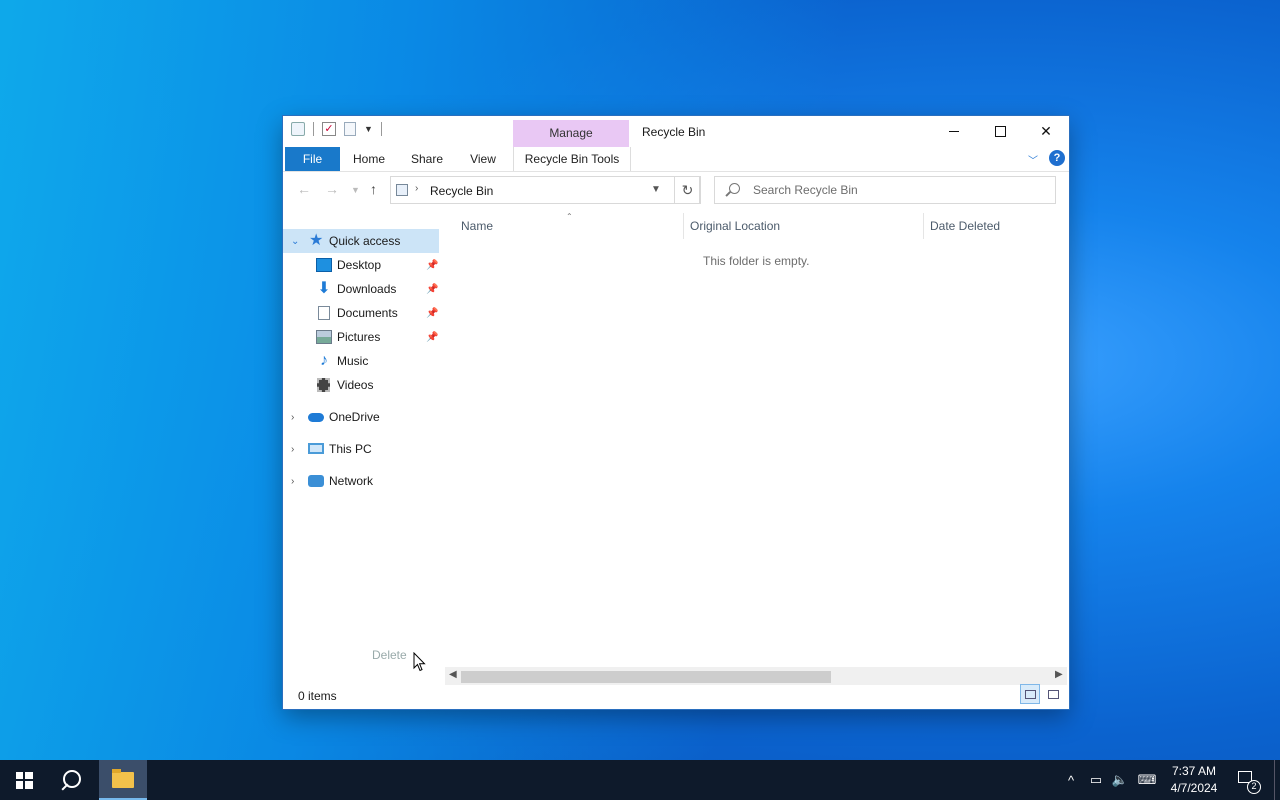 This screenshot has width=1280, height=800. I want to click on documents-icon, so click(324, 313).